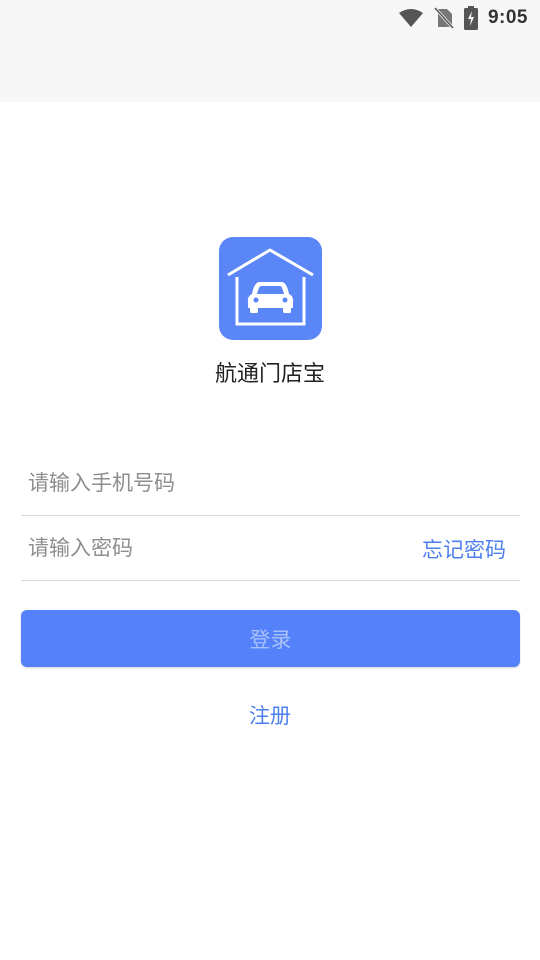 The height and width of the screenshot is (960, 540). Describe the element at coordinates (411, 18) in the screenshot. I see `wifi-icon` at that location.